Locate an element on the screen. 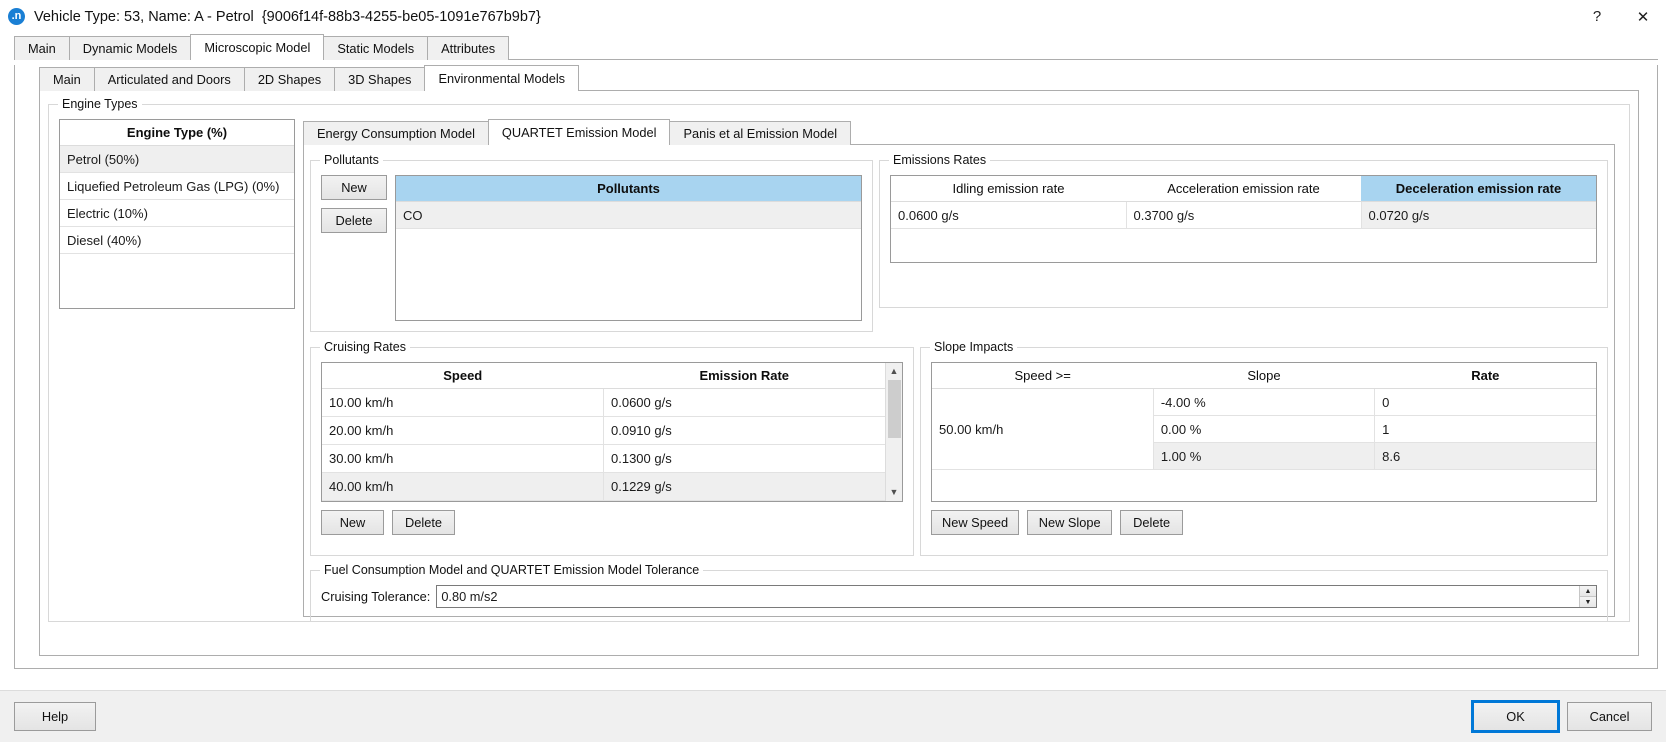  table-row: Diesel (40%) is located at coordinates (177, 240).